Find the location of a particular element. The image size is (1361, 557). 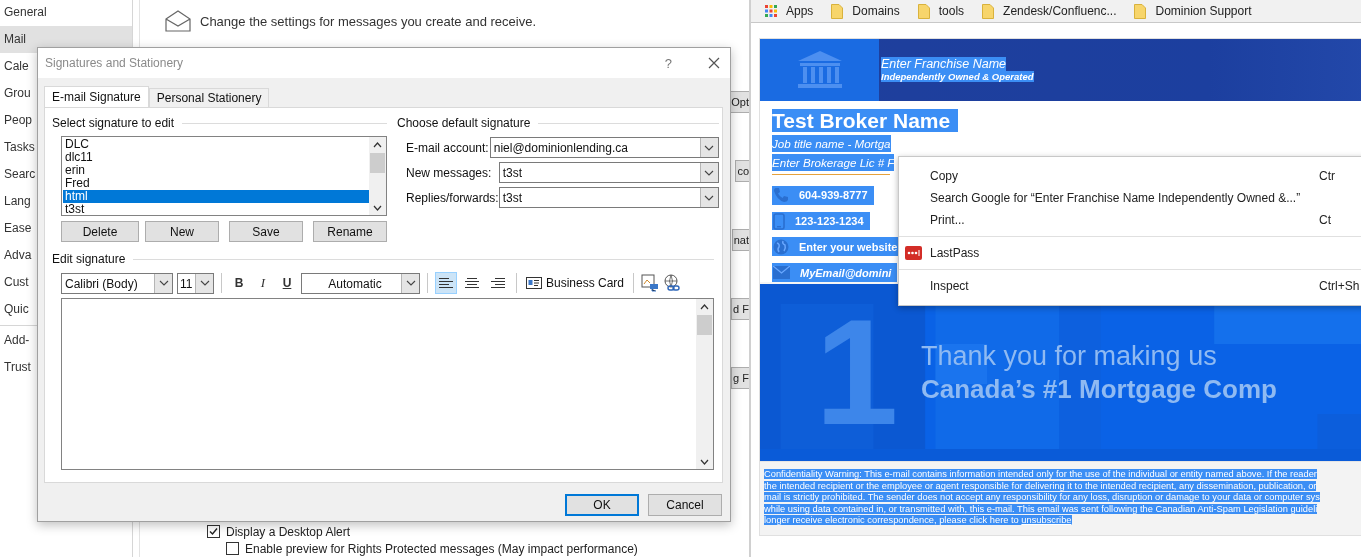

font-dropdown: Calibri (Body) is located at coordinates (117, 283).